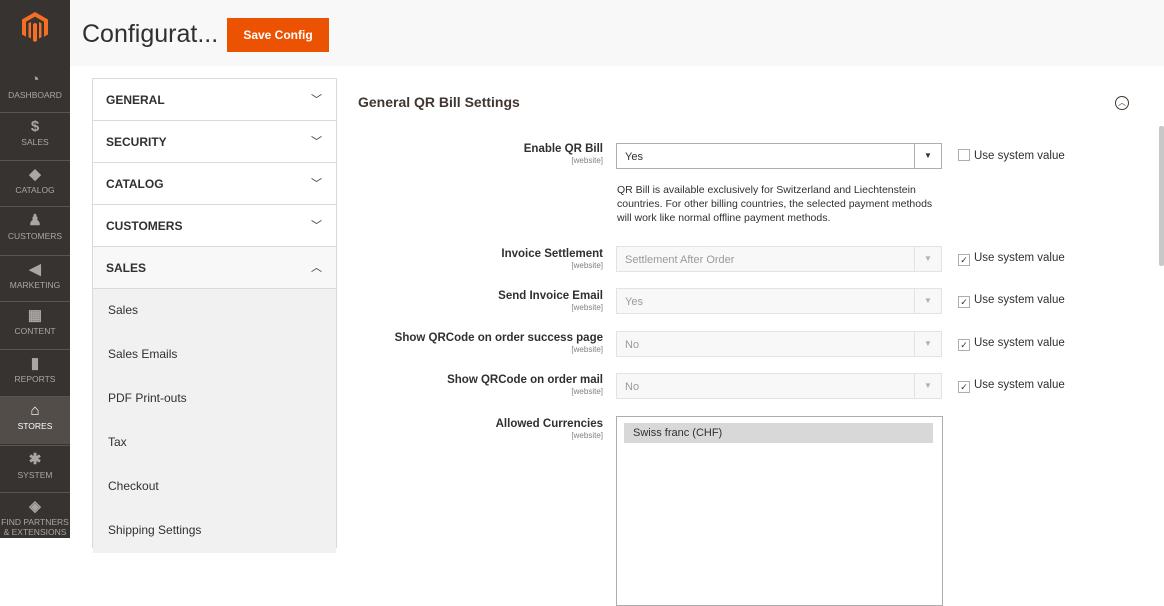  What do you see at coordinates (35, 315) in the screenshot?
I see `layout-icon: ▦` at bounding box center [35, 315].